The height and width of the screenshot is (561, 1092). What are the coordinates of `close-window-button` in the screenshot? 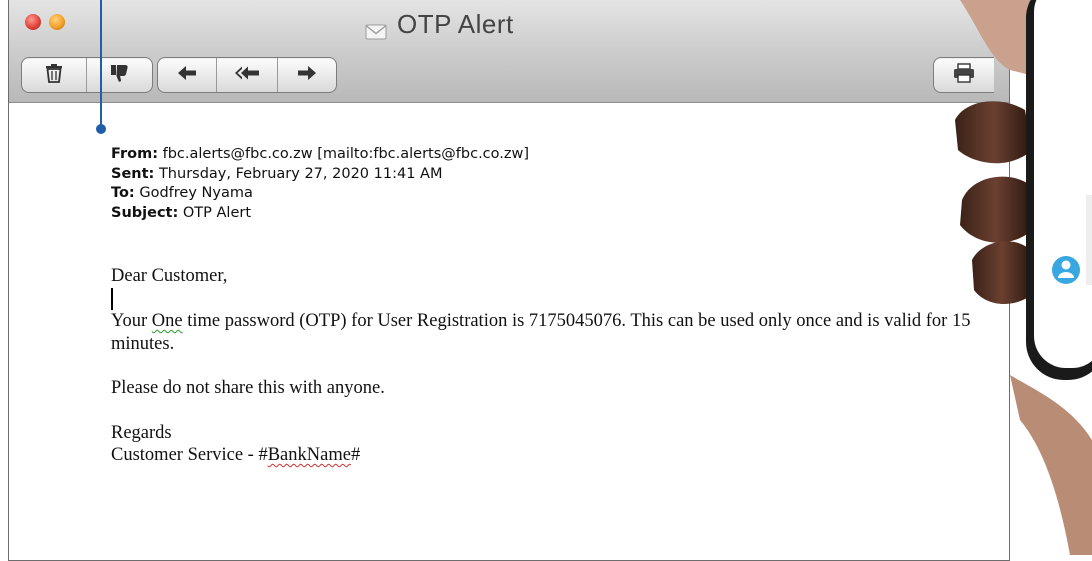 It's located at (33, 22).